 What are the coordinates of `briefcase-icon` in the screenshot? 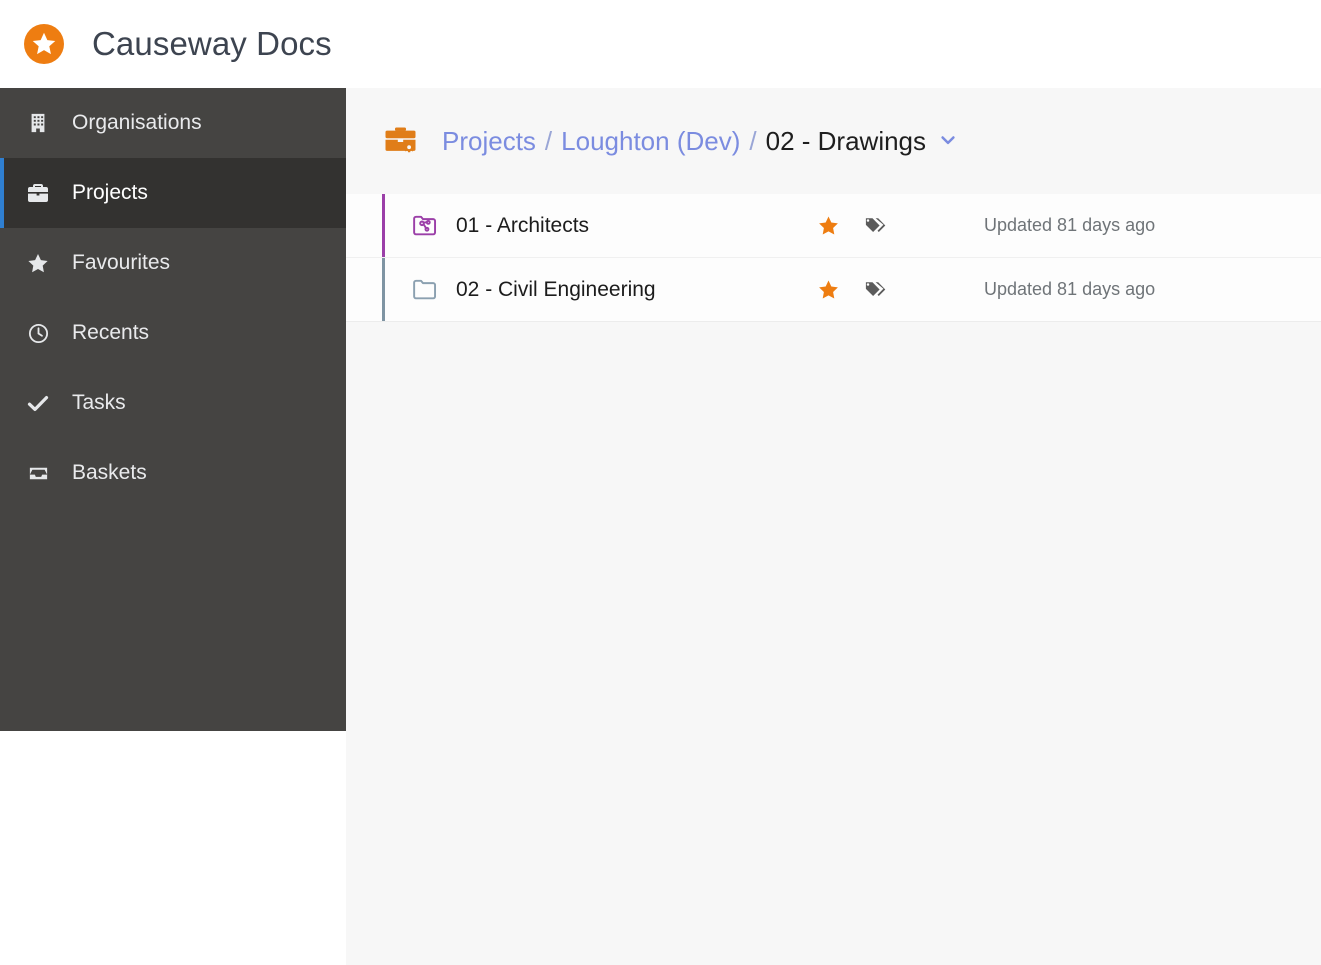 It's located at (38, 193).